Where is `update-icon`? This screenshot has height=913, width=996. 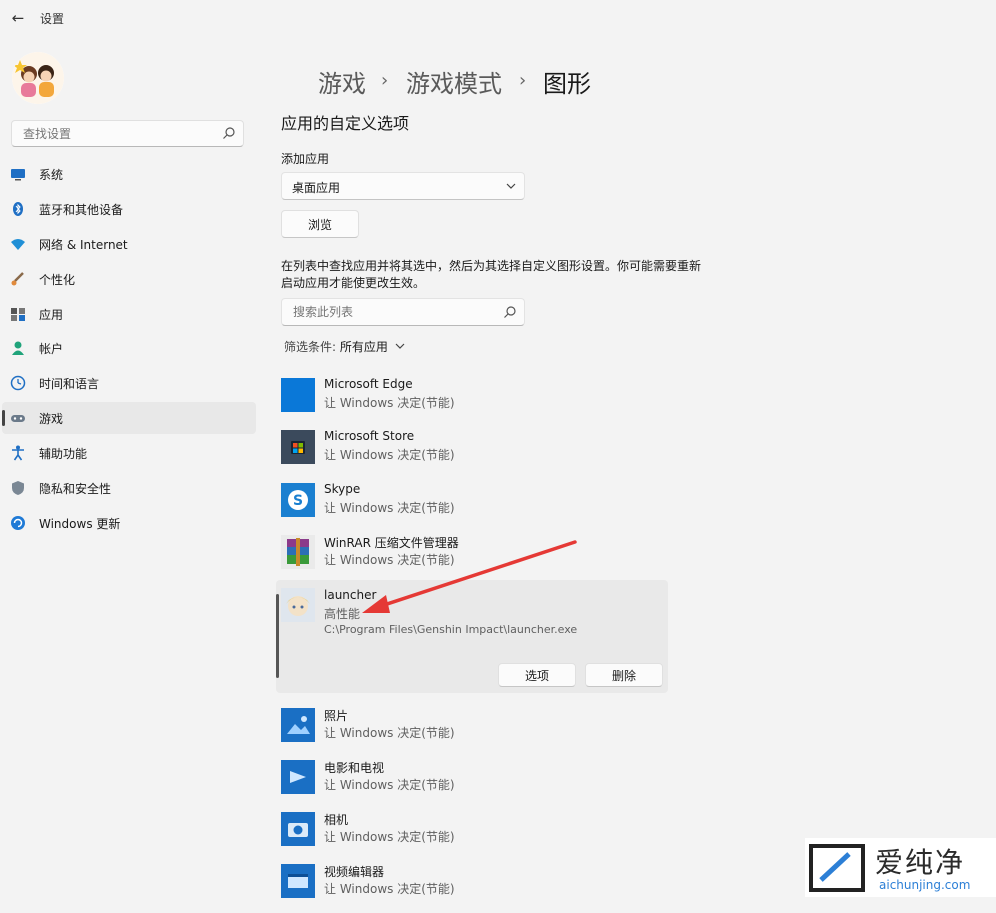 update-icon is located at coordinates (18, 523).